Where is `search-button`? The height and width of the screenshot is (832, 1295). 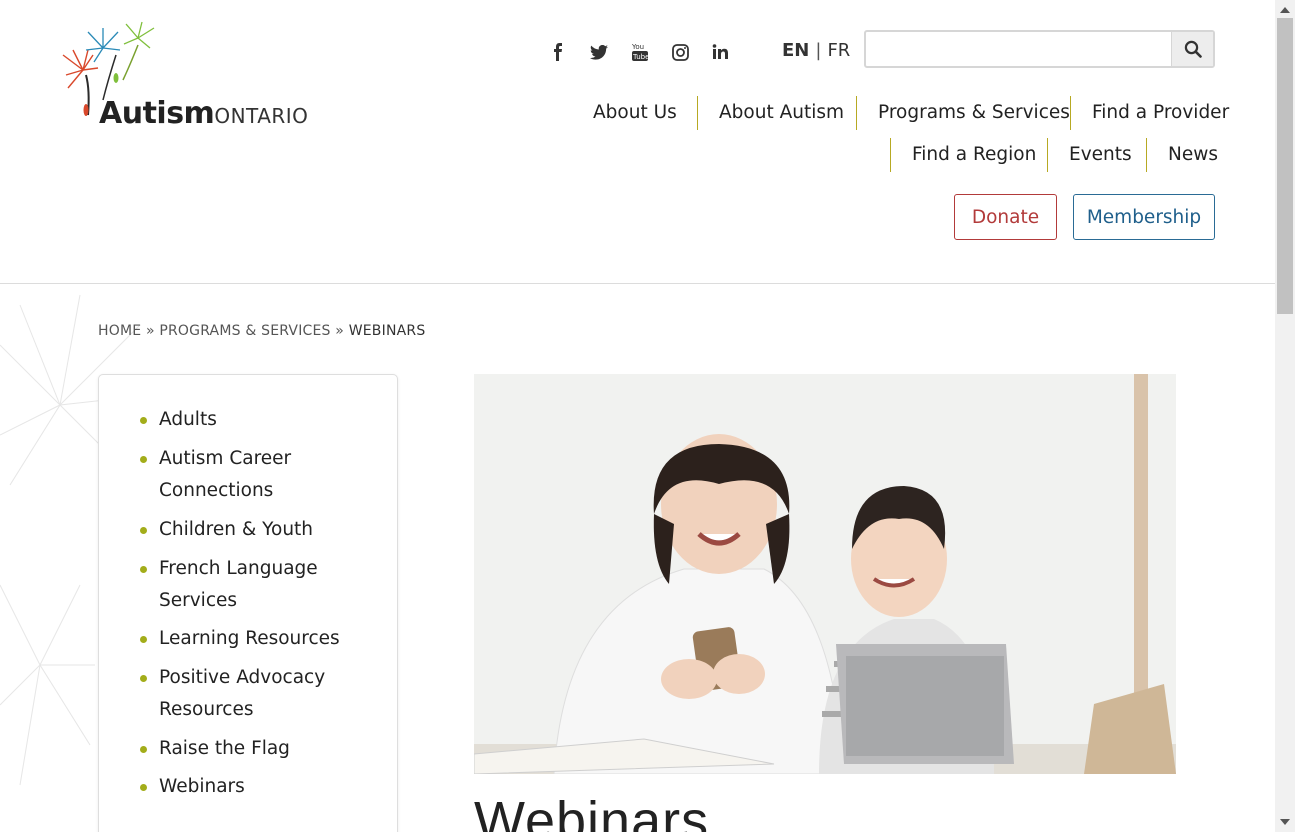
search-button is located at coordinates (1192, 49).